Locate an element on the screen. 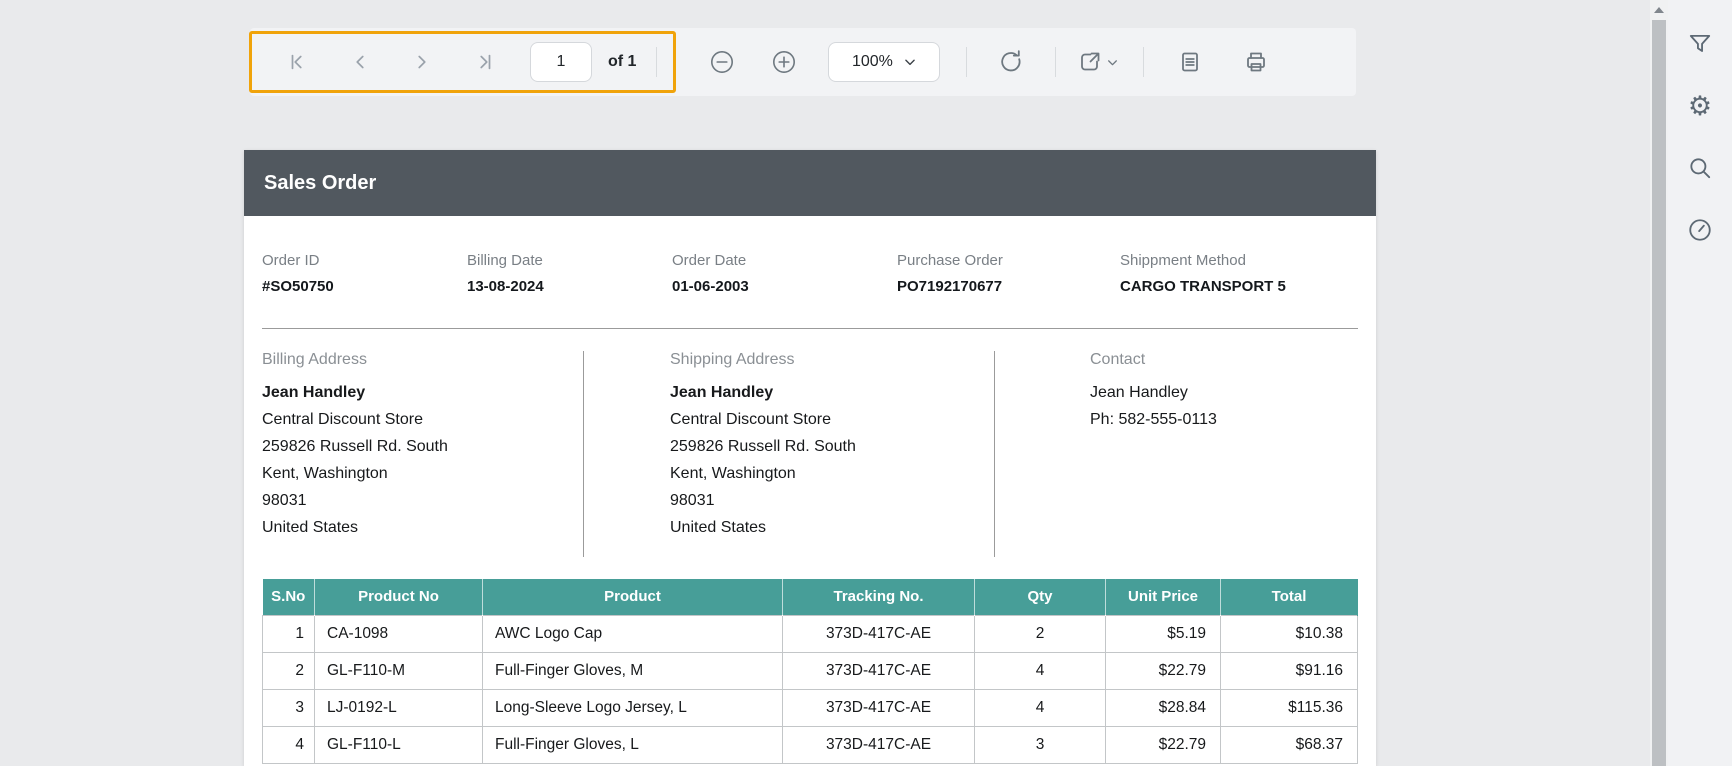 The width and height of the screenshot is (1732, 766). report-title: Sales Order is located at coordinates (320, 182).